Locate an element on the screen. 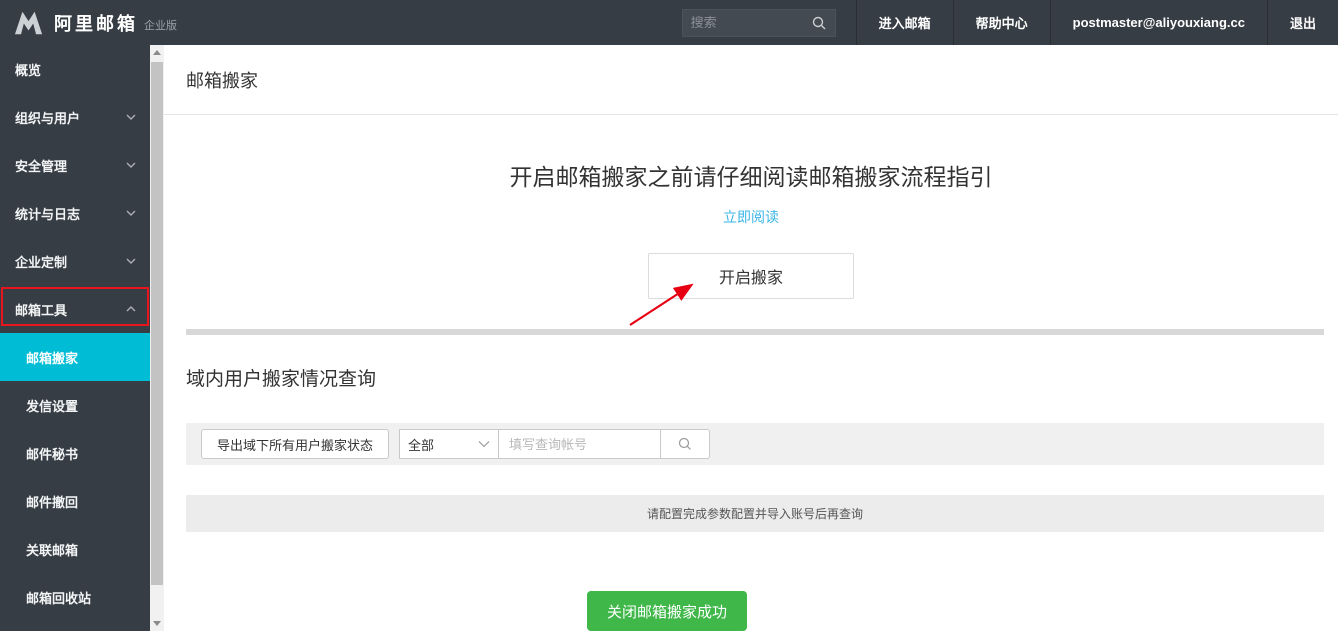 This screenshot has width=1338, height=631. sidebar-subitem-send-settings: 发信设置 is located at coordinates (75, 405).